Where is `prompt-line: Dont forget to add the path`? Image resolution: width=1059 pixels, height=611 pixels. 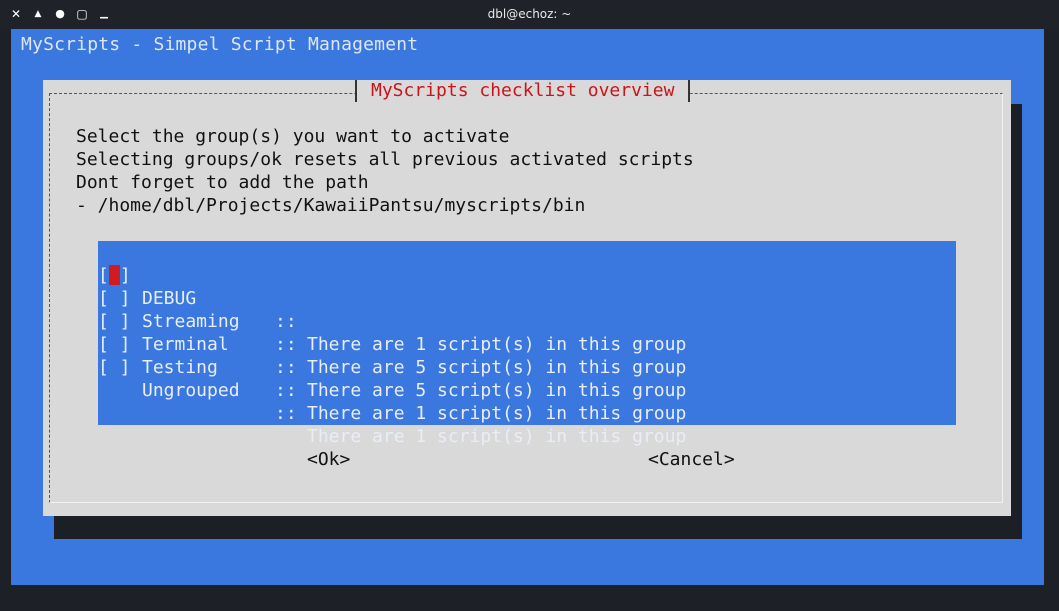 prompt-line: Dont forget to add the path is located at coordinates (222, 182).